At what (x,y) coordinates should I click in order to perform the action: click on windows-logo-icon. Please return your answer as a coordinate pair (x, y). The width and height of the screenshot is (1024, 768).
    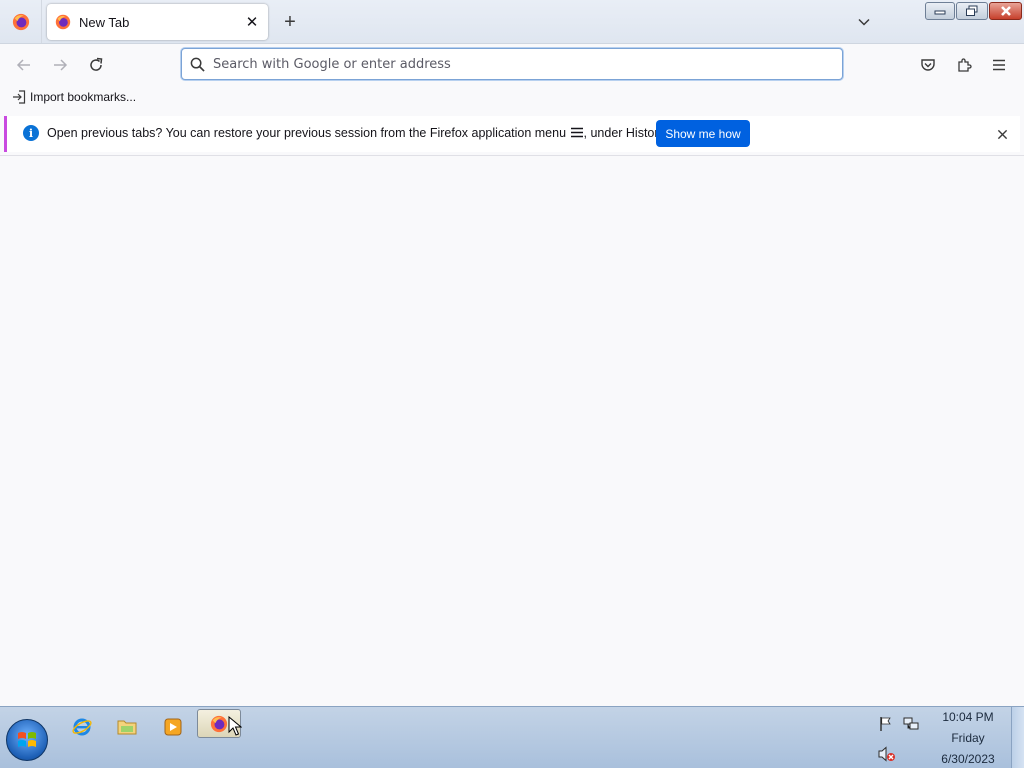
    Looking at the image, I should click on (27, 739).